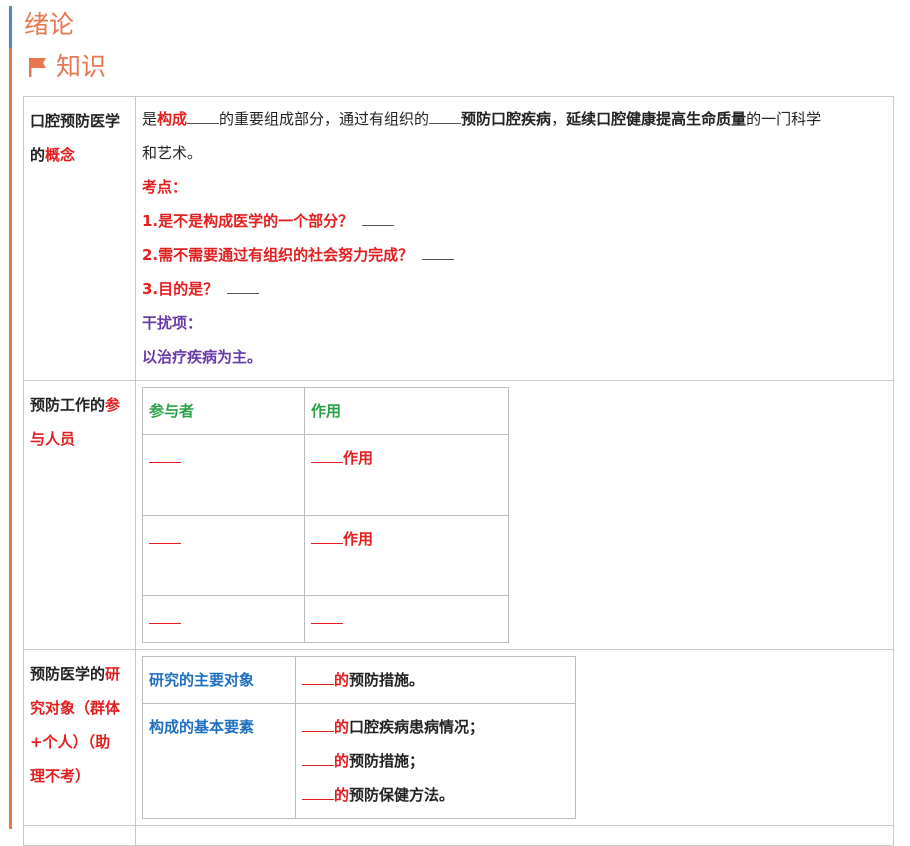  I want to click on kaodian-label: 考点：, so click(165, 187).